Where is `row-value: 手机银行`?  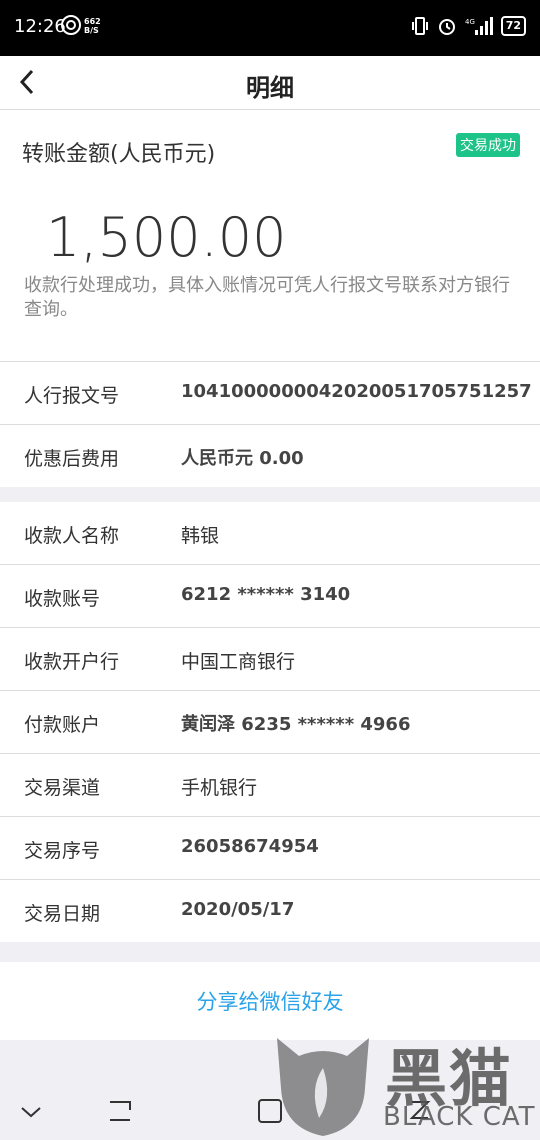
row-value: 手机银行 is located at coordinates (219, 788).